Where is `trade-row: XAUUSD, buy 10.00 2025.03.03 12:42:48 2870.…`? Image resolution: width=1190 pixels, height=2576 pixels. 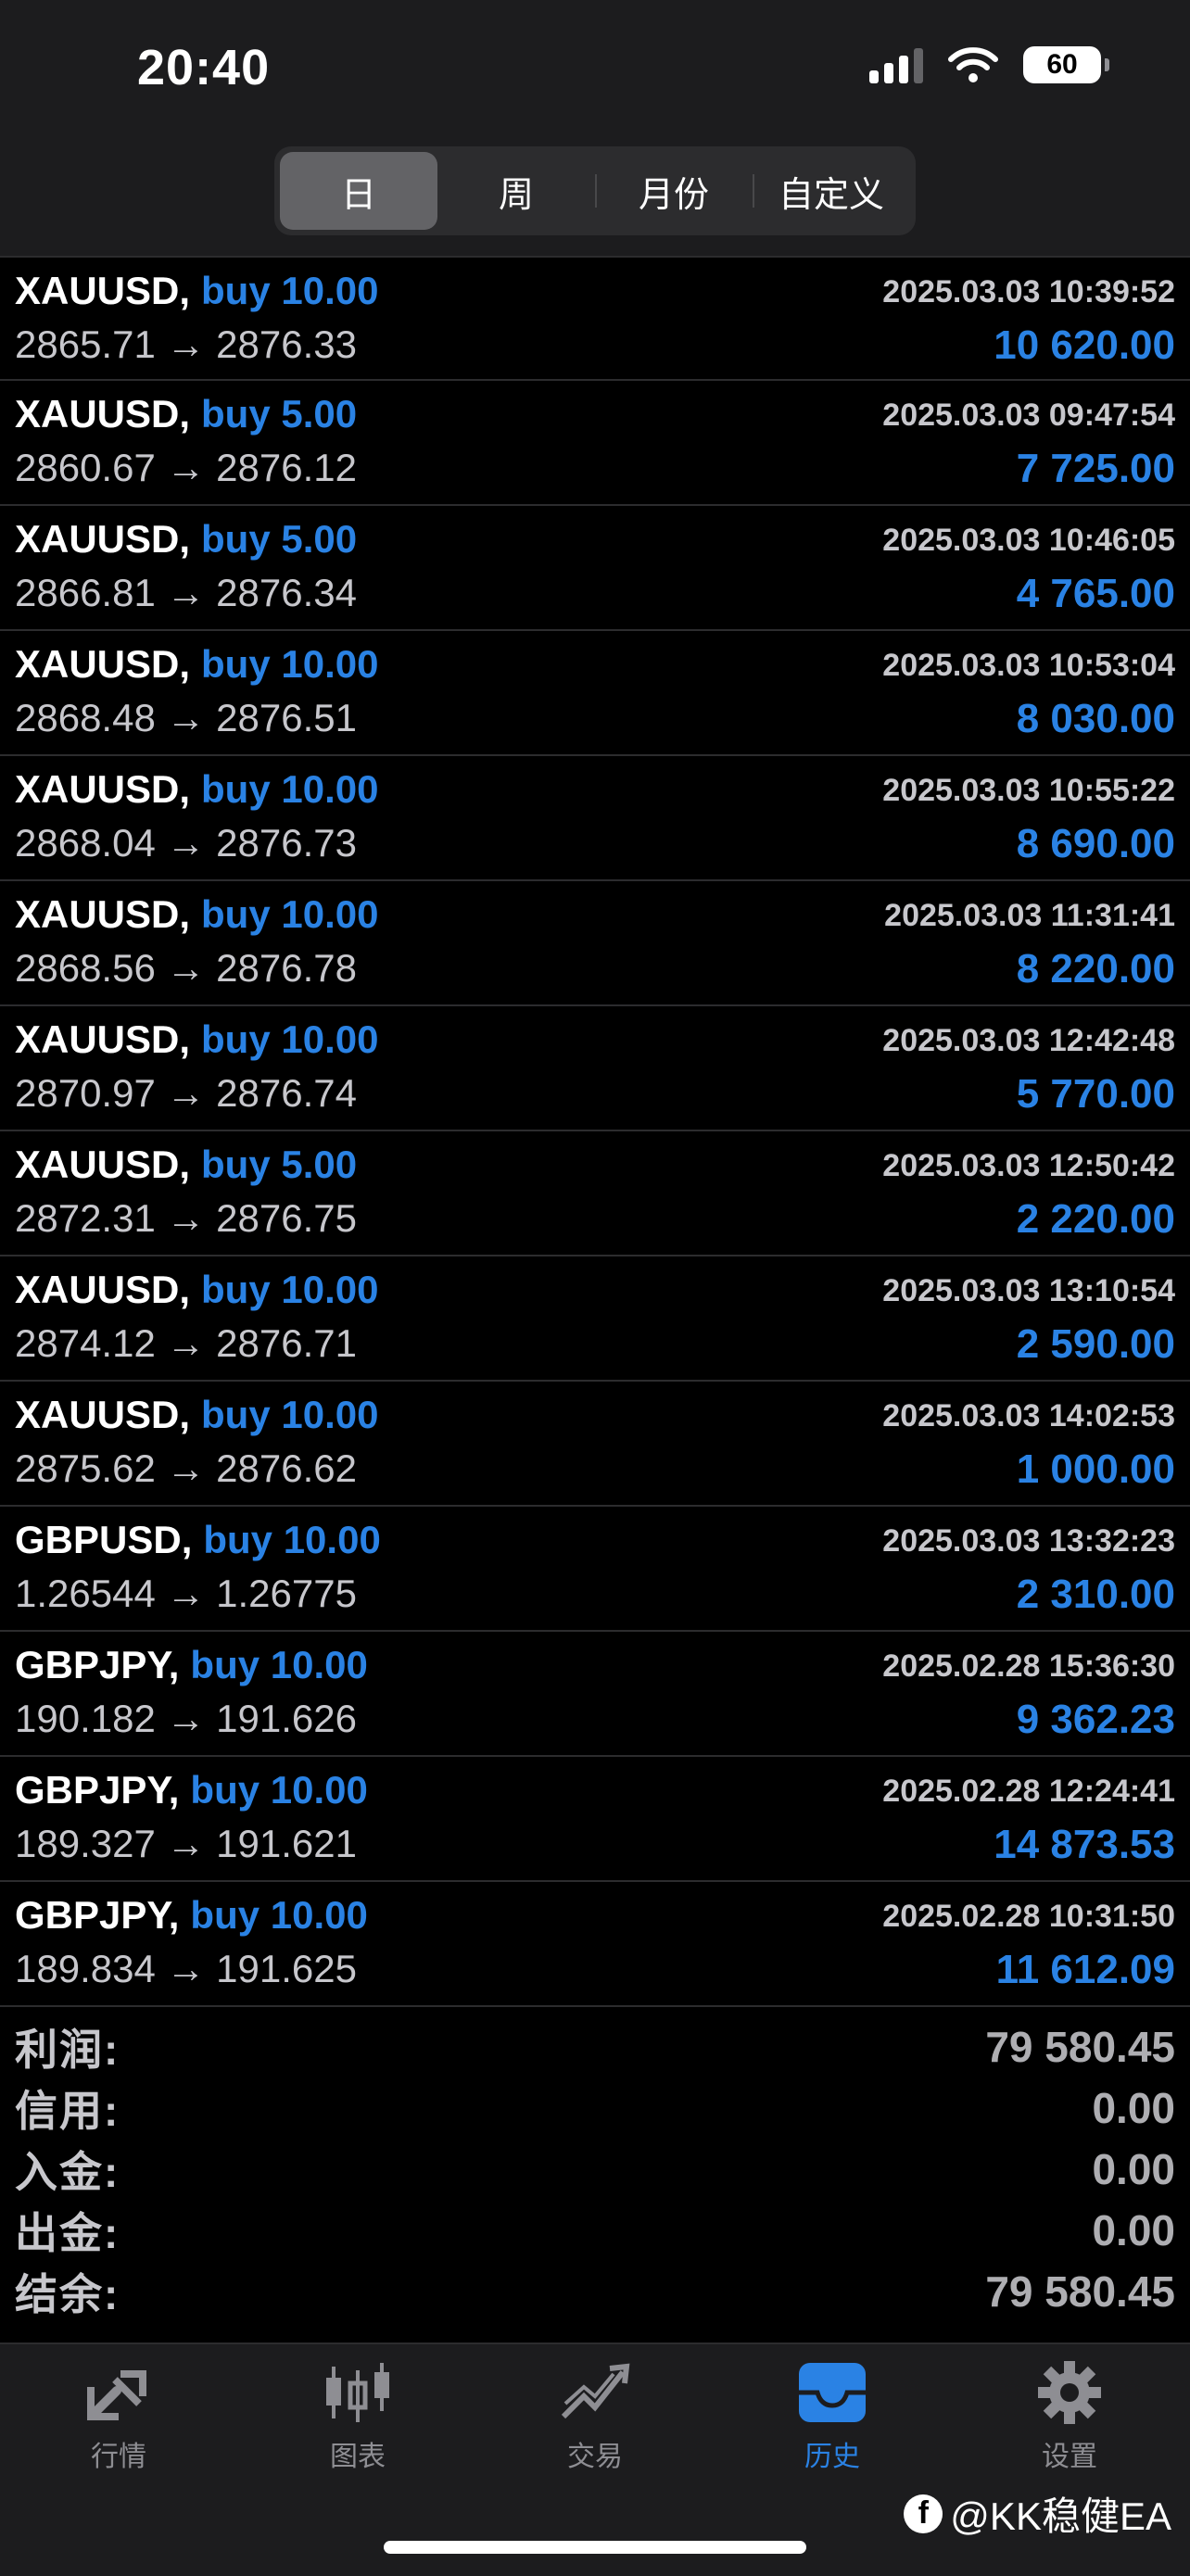 trade-row: XAUUSD, buy 10.00 2025.03.03 12:42:48 2870.… is located at coordinates (595, 1068).